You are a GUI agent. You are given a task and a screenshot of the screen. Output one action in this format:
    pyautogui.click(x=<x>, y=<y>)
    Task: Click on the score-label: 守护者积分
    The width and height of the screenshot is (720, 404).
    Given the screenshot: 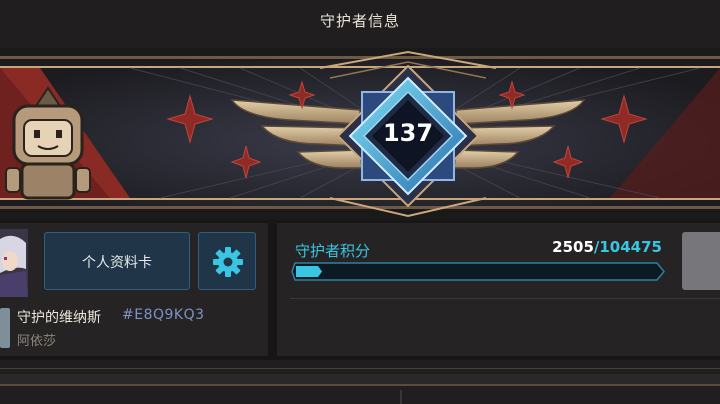 What is the action you would take?
    pyautogui.click(x=333, y=251)
    